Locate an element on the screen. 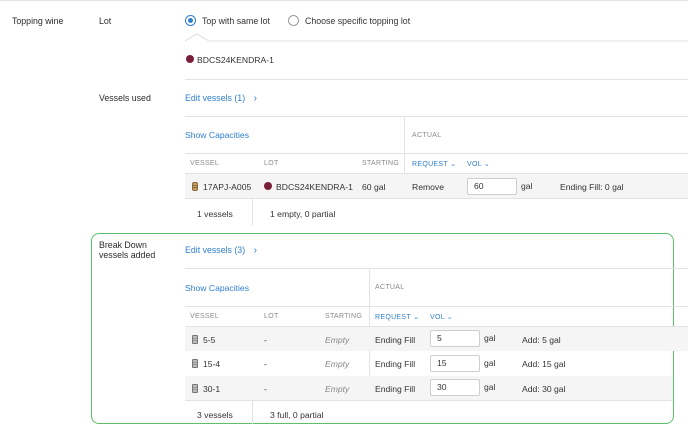  radio-same-lot is located at coordinates (190, 20).